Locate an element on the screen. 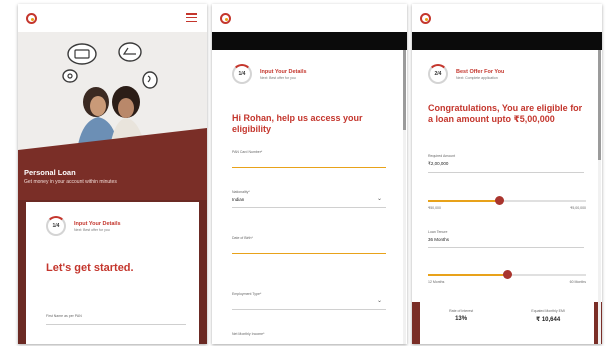  tenure-slider-handle is located at coordinates (507, 274).